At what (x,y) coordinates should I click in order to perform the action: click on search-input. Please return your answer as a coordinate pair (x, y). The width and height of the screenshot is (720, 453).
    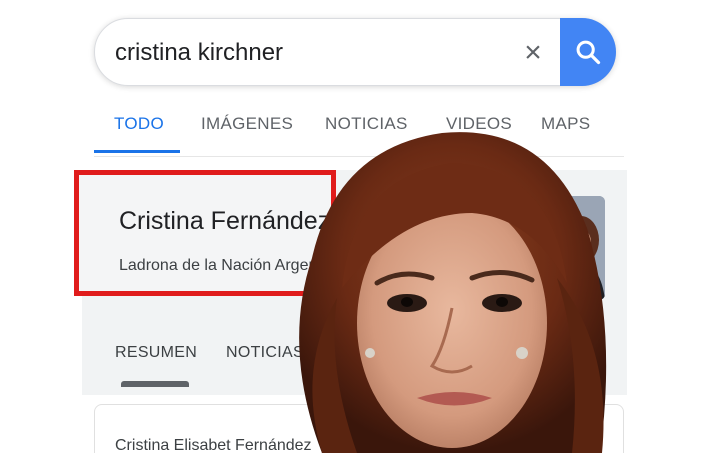
    Looking at the image, I should click on (305, 53).